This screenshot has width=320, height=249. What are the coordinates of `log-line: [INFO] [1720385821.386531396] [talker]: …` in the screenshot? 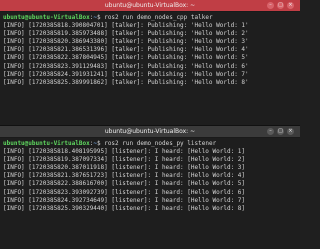 It's located at (126, 50).